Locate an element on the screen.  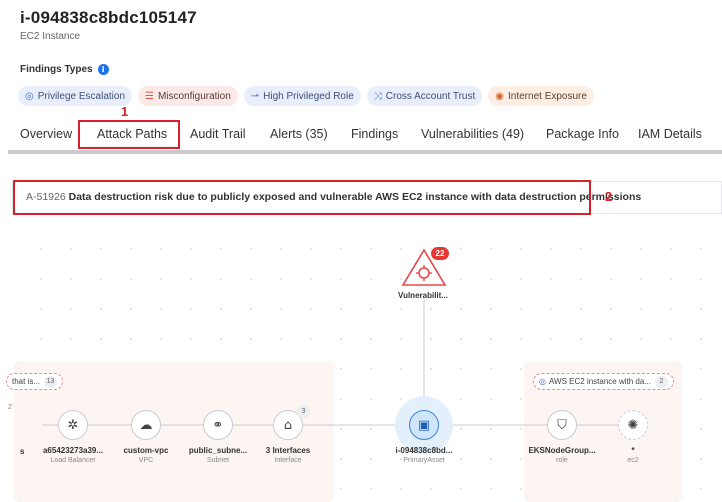
node-type: ec2 is located at coordinates (633, 460).